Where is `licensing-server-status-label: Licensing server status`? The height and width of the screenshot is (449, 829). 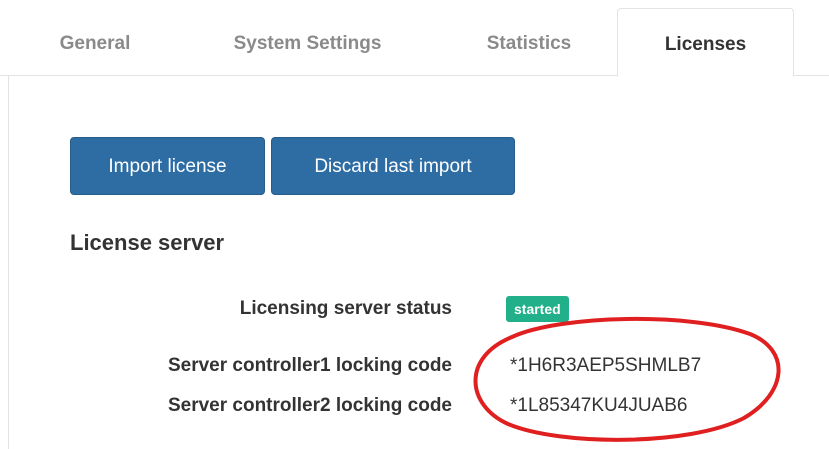 licensing-server-status-label: Licensing server status is located at coordinates (345, 308).